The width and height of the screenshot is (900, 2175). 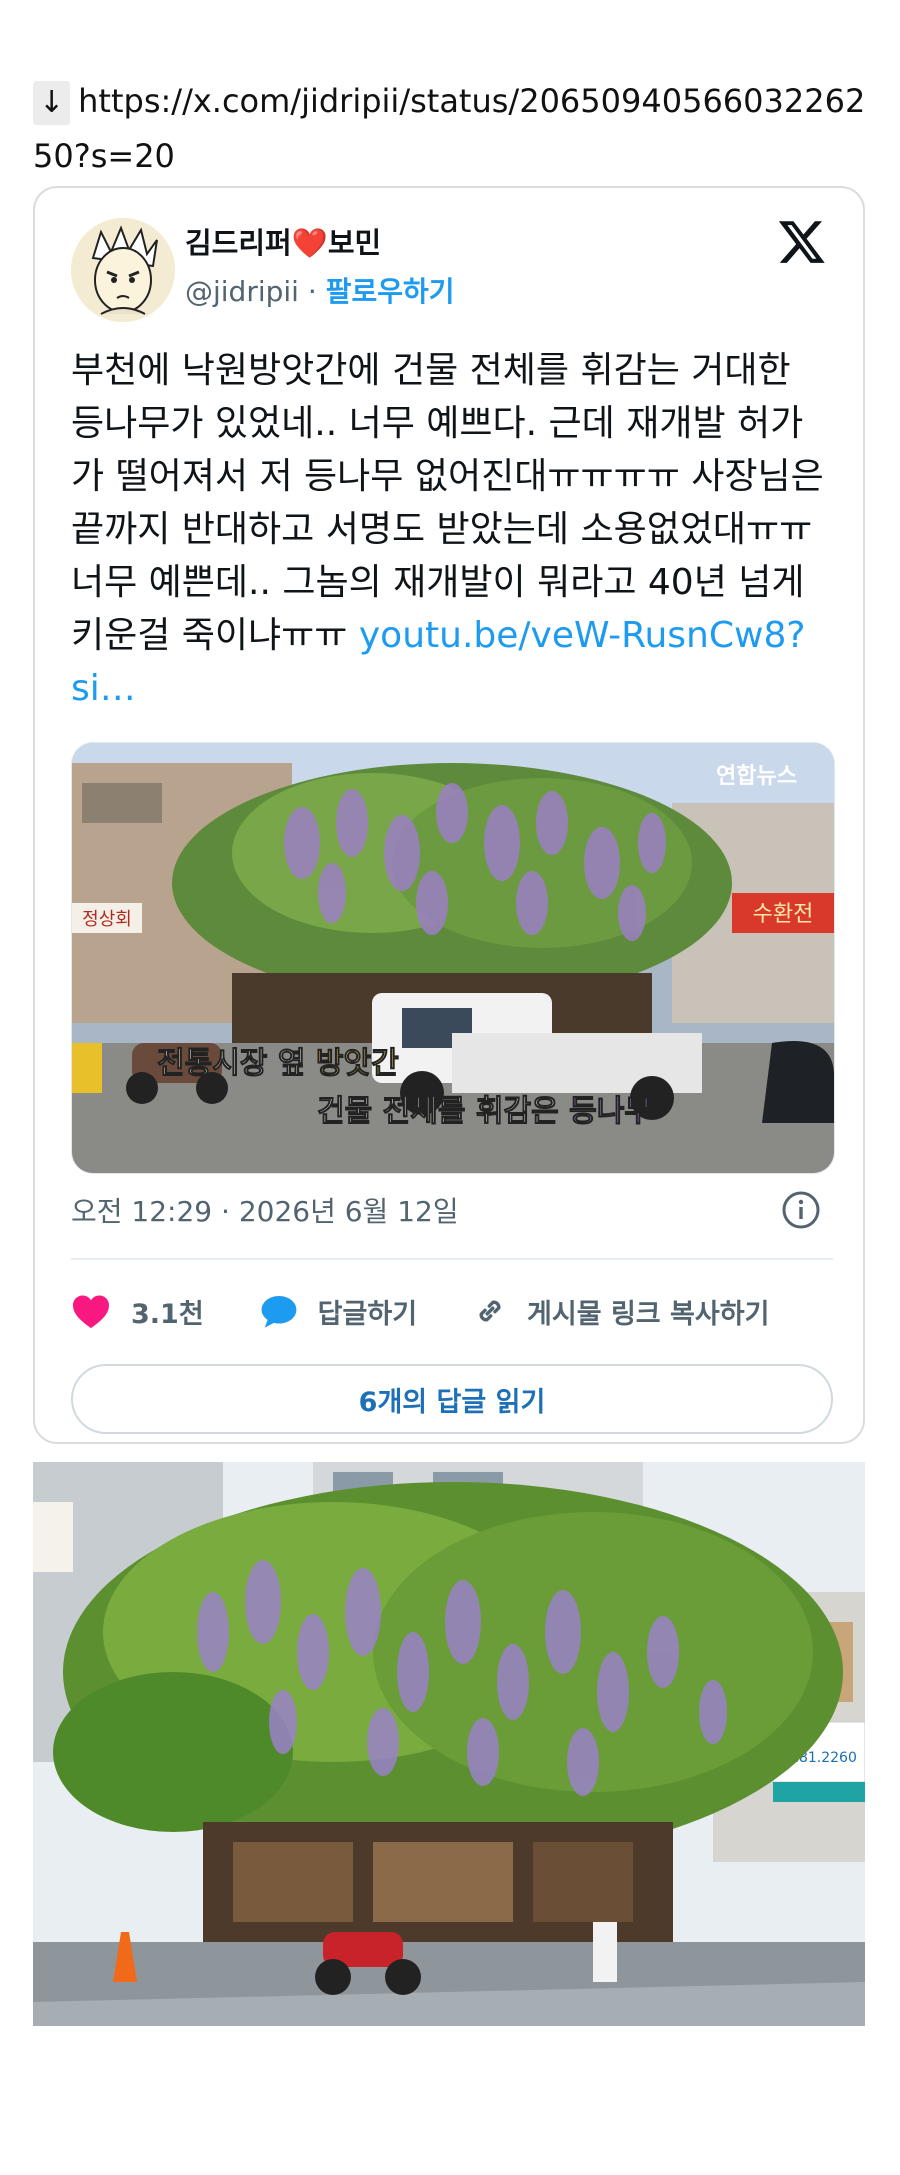 What do you see at coordinates (390, 291) in the screenshot?
I see `follow-button: 팔로우하기` at bounding box center [390, 291].